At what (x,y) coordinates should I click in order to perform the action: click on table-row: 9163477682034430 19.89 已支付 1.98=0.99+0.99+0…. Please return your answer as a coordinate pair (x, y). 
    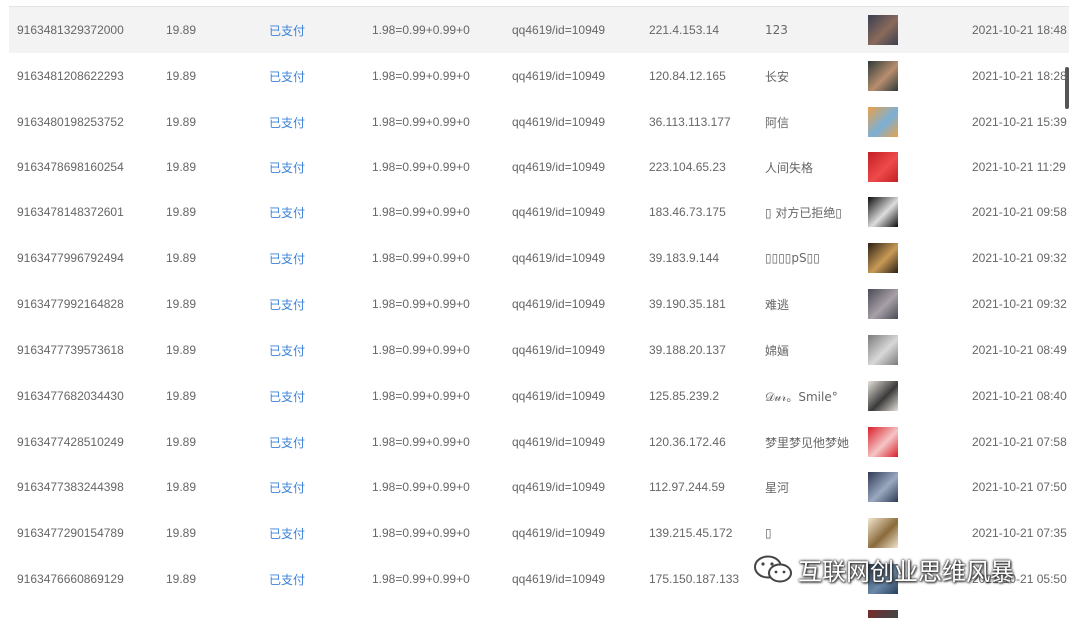
    Looking at the image, I should click on (539, 396).